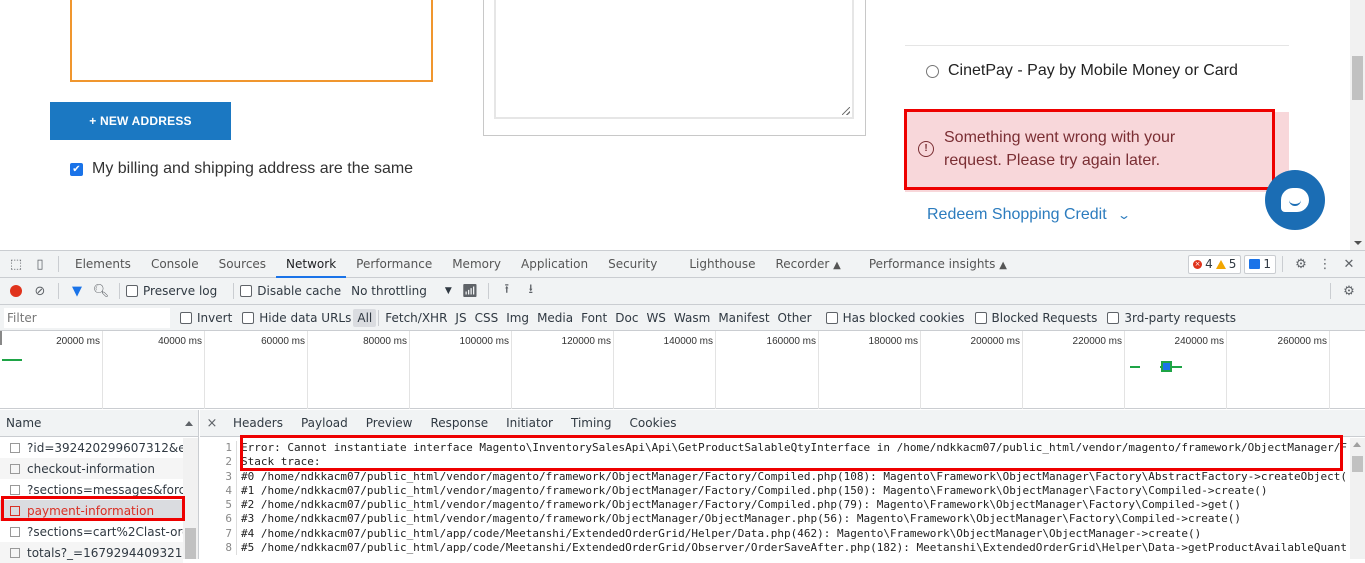 The width and height of the screenshot is (1365, 563). I want to click on tab-elements: Elements, so click(103, 264).